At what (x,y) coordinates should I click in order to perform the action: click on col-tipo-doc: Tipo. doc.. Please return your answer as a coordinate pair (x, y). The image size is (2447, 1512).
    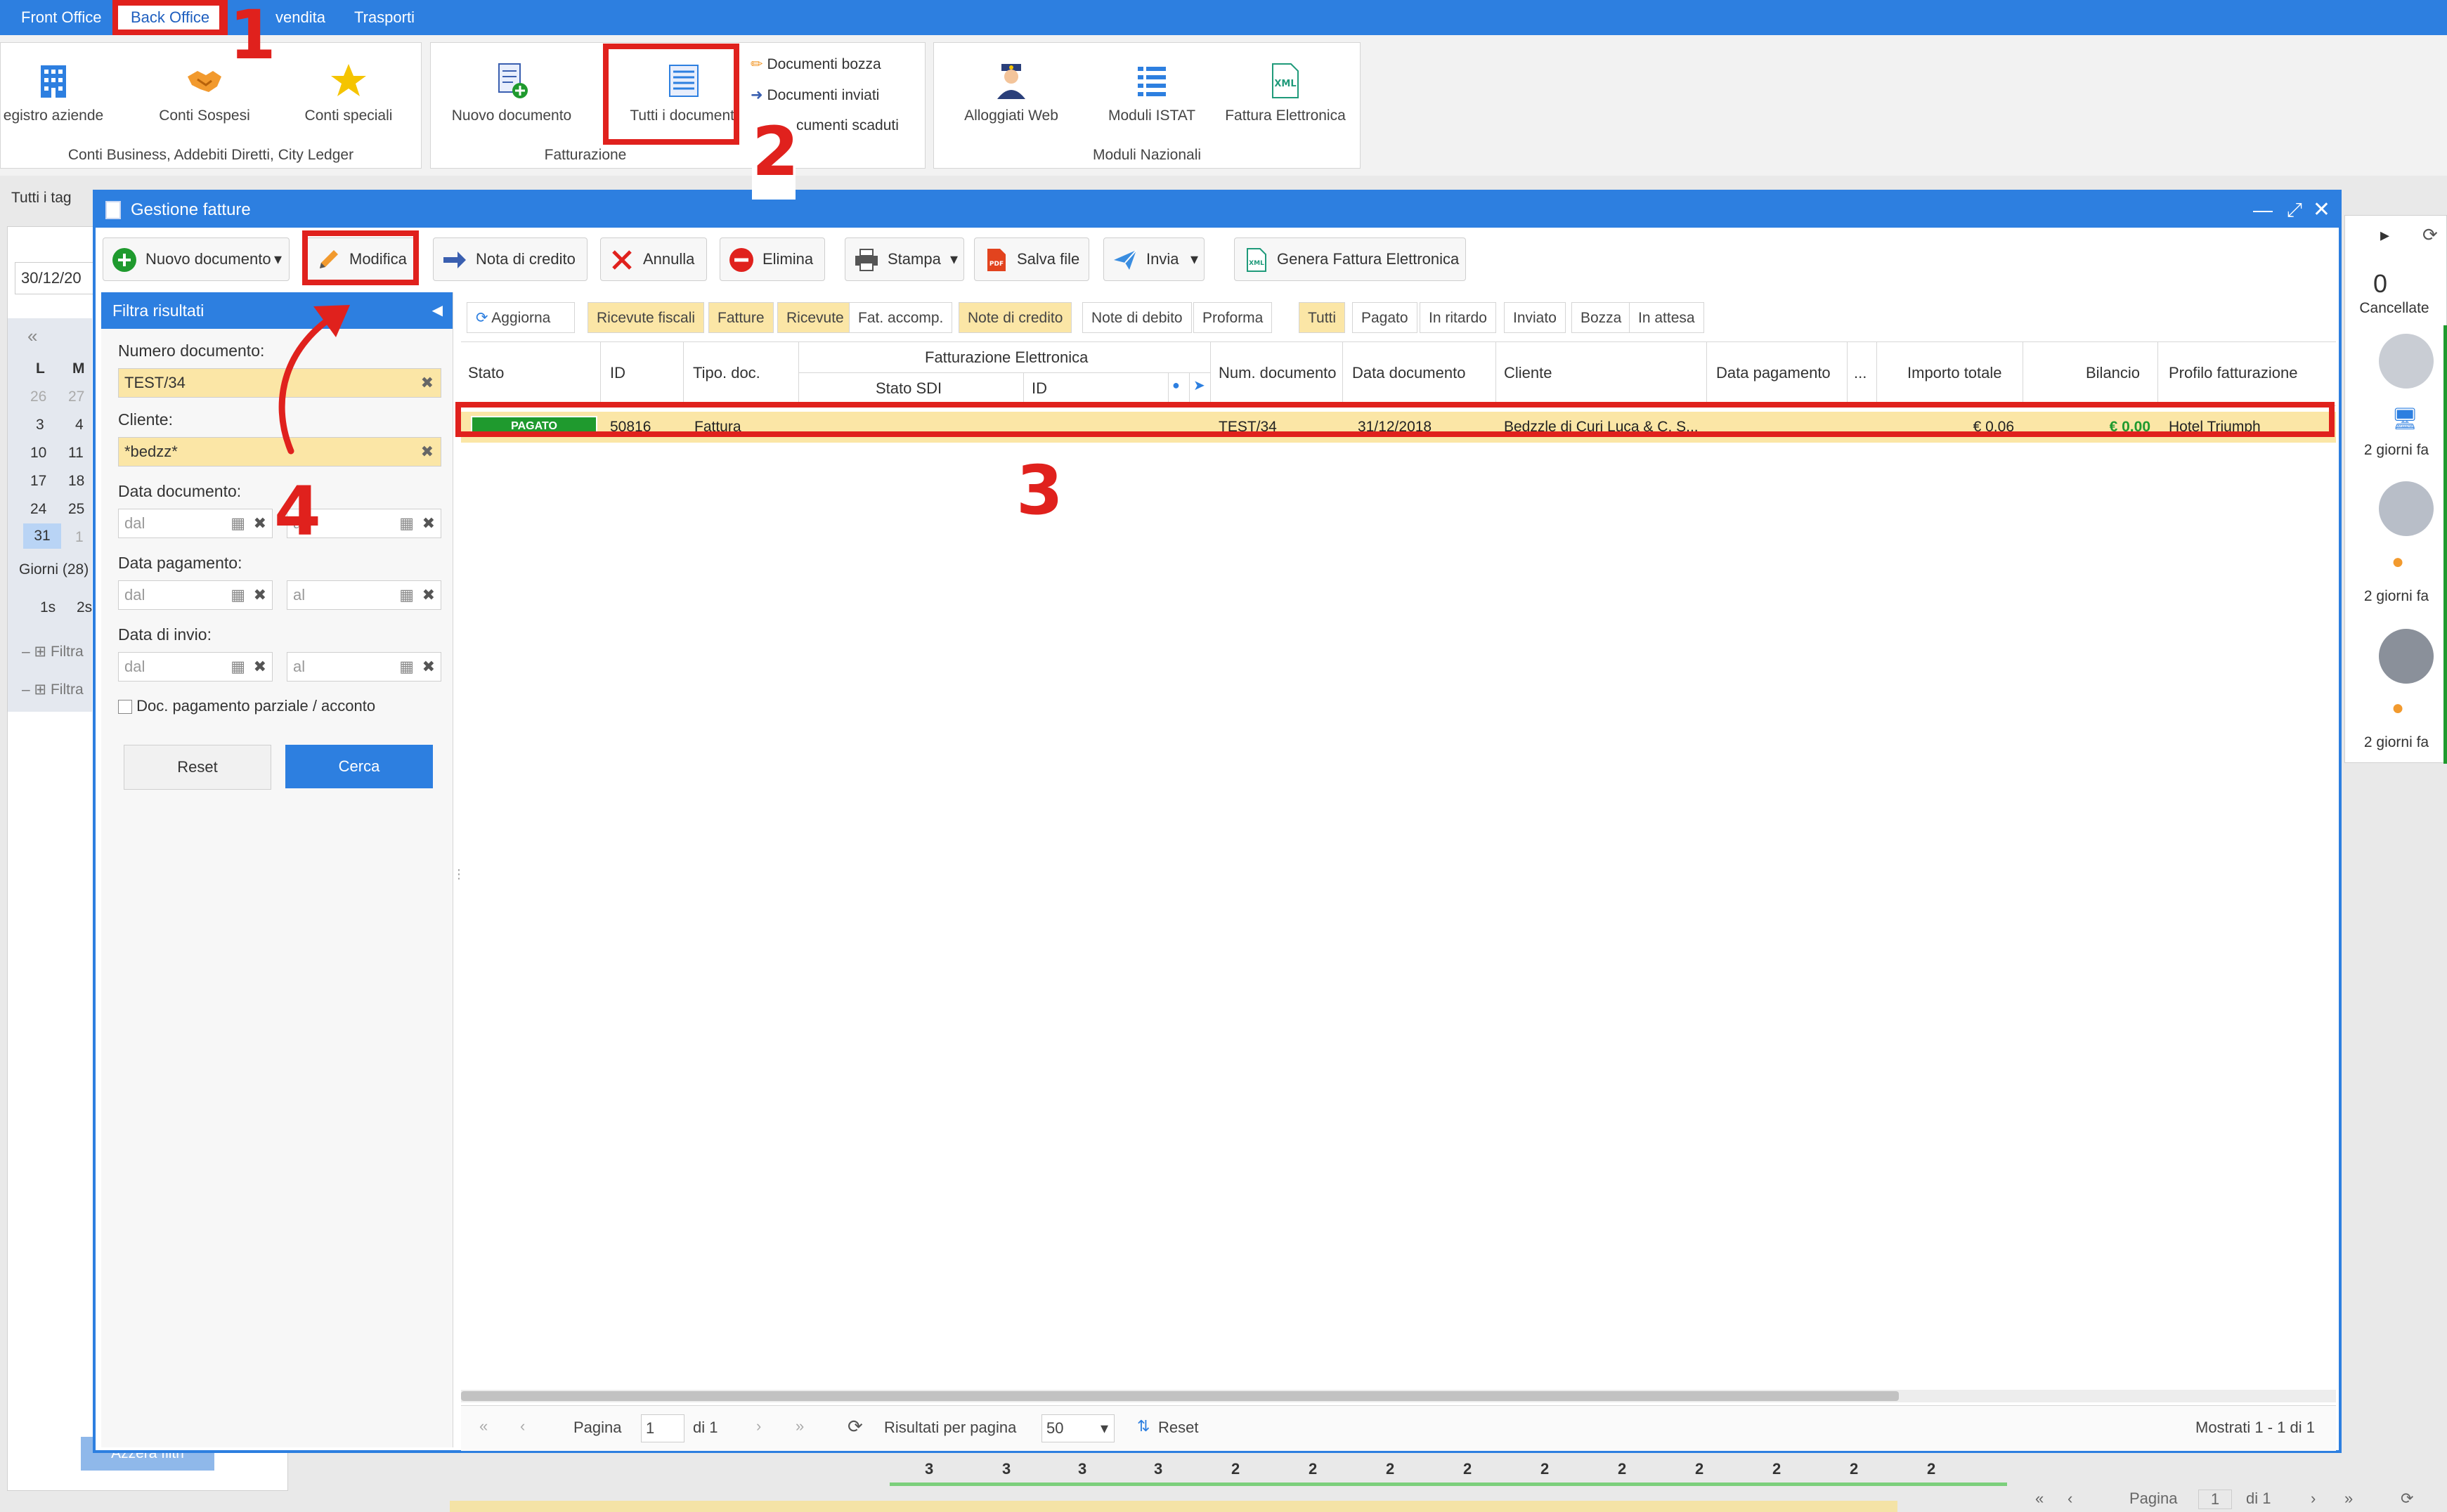
    Looking at the image, I should click on (726, 373).